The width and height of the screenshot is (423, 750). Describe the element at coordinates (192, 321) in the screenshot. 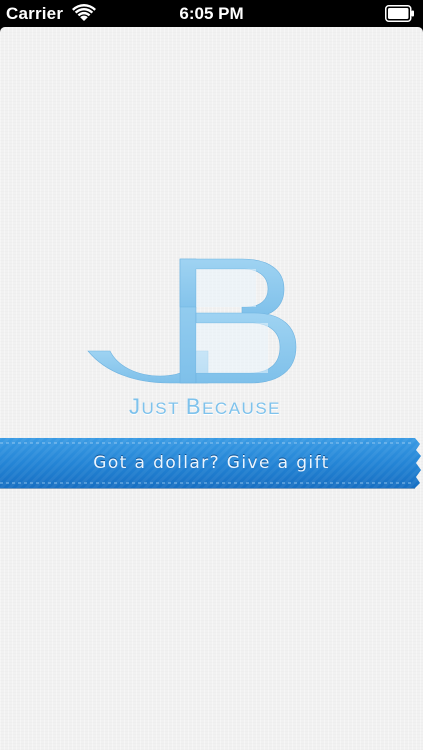

I see `jb-logo` at that location.